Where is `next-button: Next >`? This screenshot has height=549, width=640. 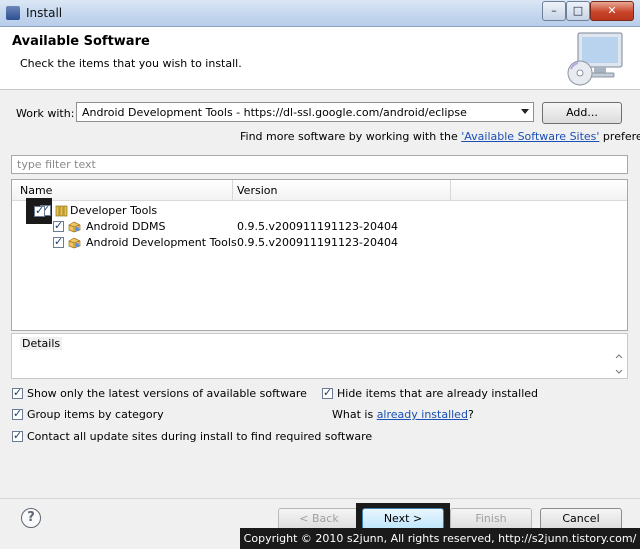 next-button: Next > is located at coordinates (403, 519).